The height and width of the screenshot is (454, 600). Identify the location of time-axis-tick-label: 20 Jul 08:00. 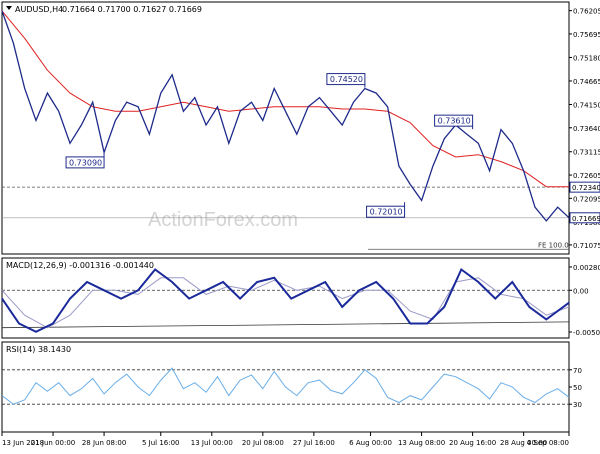
(263, 443).